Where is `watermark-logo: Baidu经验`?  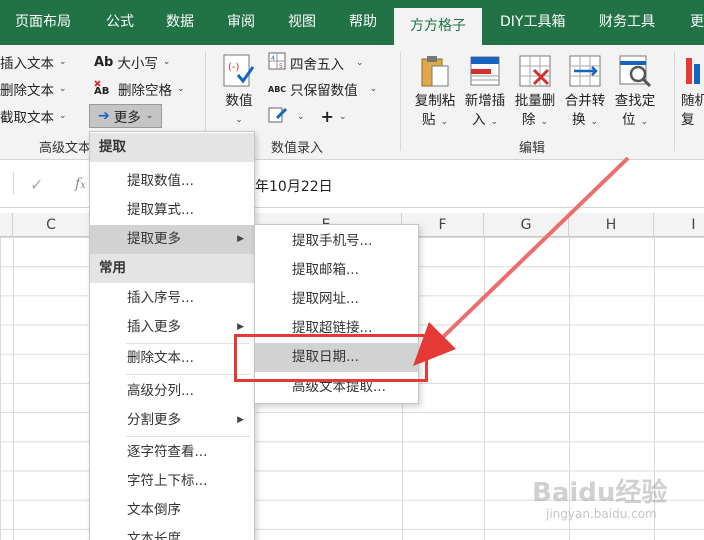 watermark-logo: Baidu经验 is located at coordinates (600, 493).